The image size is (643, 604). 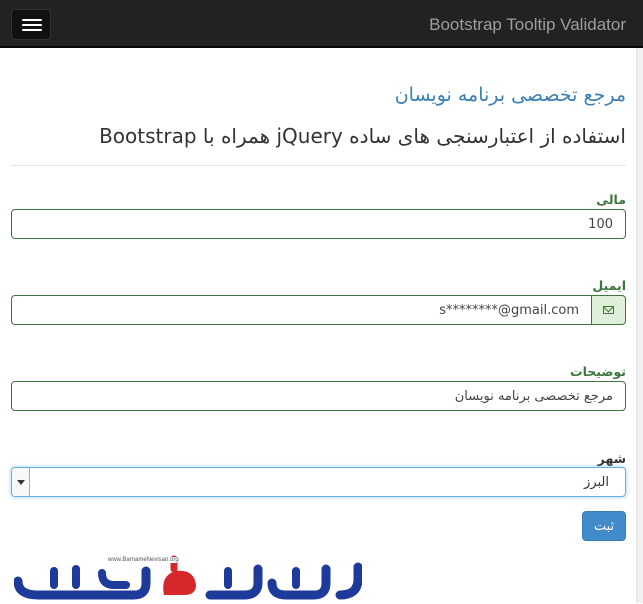 I want to click on email-value: s********@gmail.com, so click(x=509, y=310).